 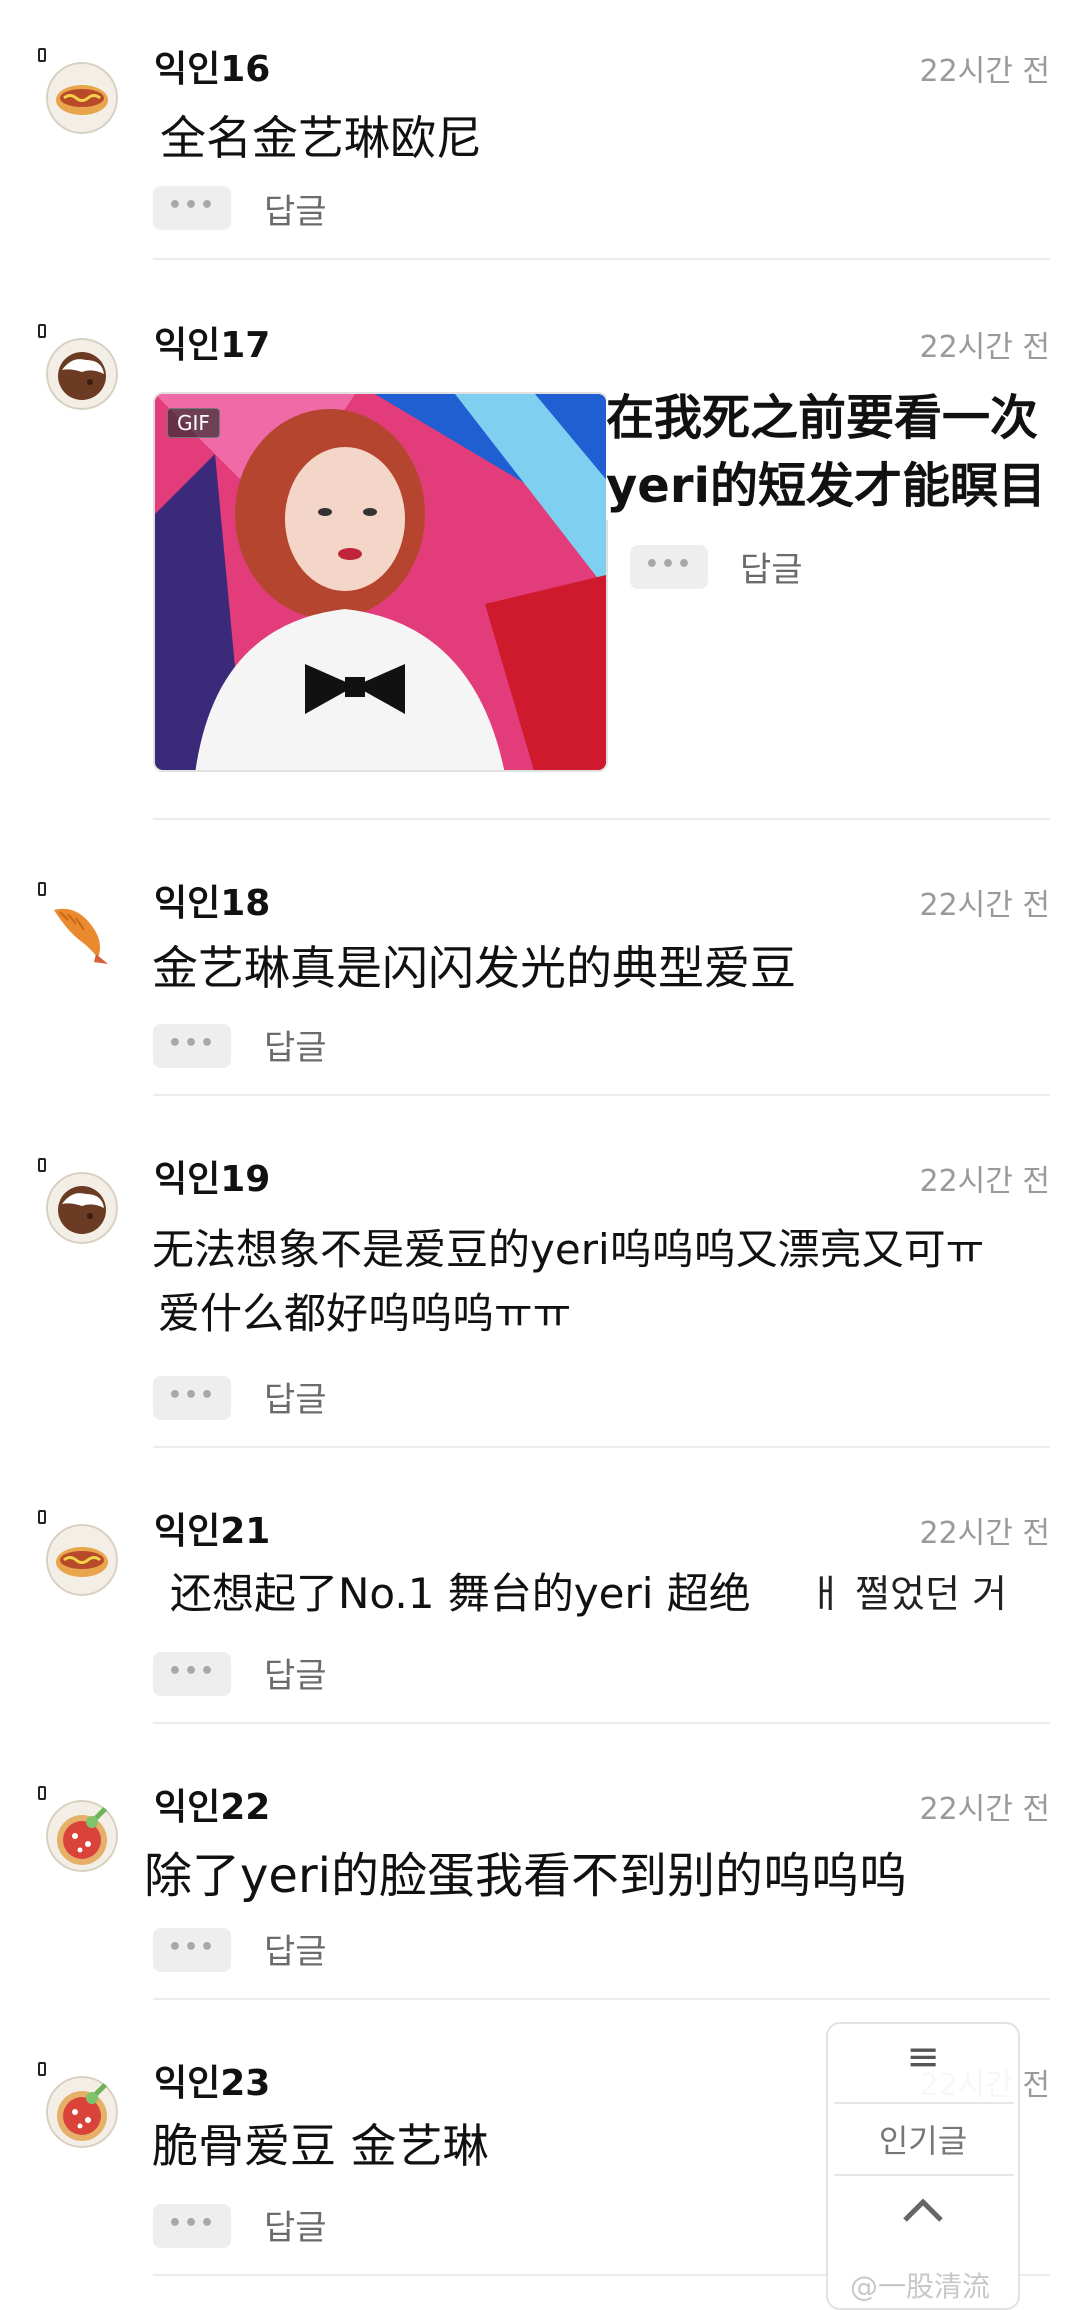 I want to click on comment-text: 全名金艺琳欧尼, so click(x=321, y=138).